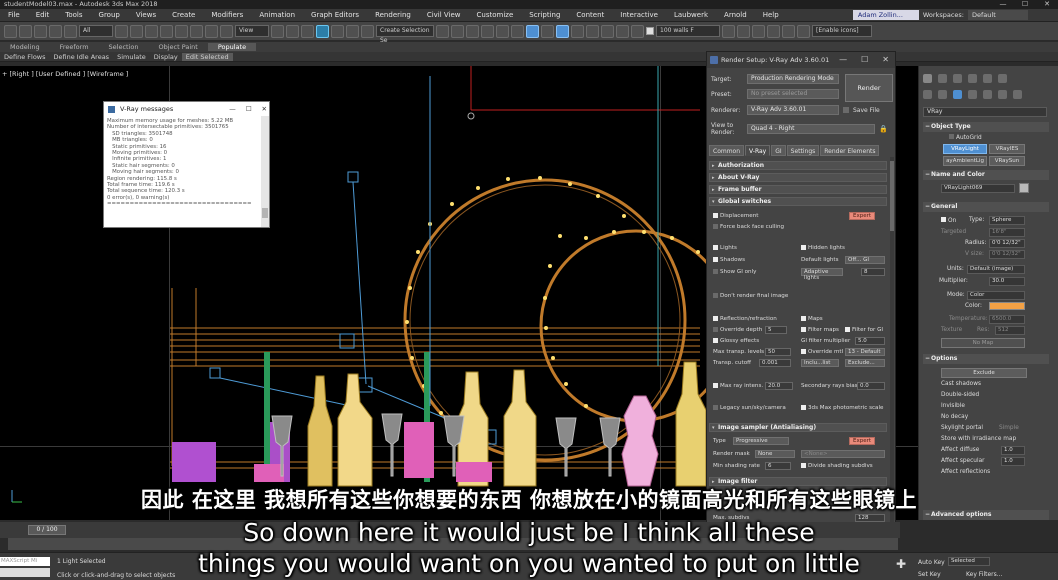 The width and height of the screenshot is (1058, 580). Describe the element at coordinates (986, 175) in the screenshot. I see `name-and-color-rollout: Name and Color` at that location.